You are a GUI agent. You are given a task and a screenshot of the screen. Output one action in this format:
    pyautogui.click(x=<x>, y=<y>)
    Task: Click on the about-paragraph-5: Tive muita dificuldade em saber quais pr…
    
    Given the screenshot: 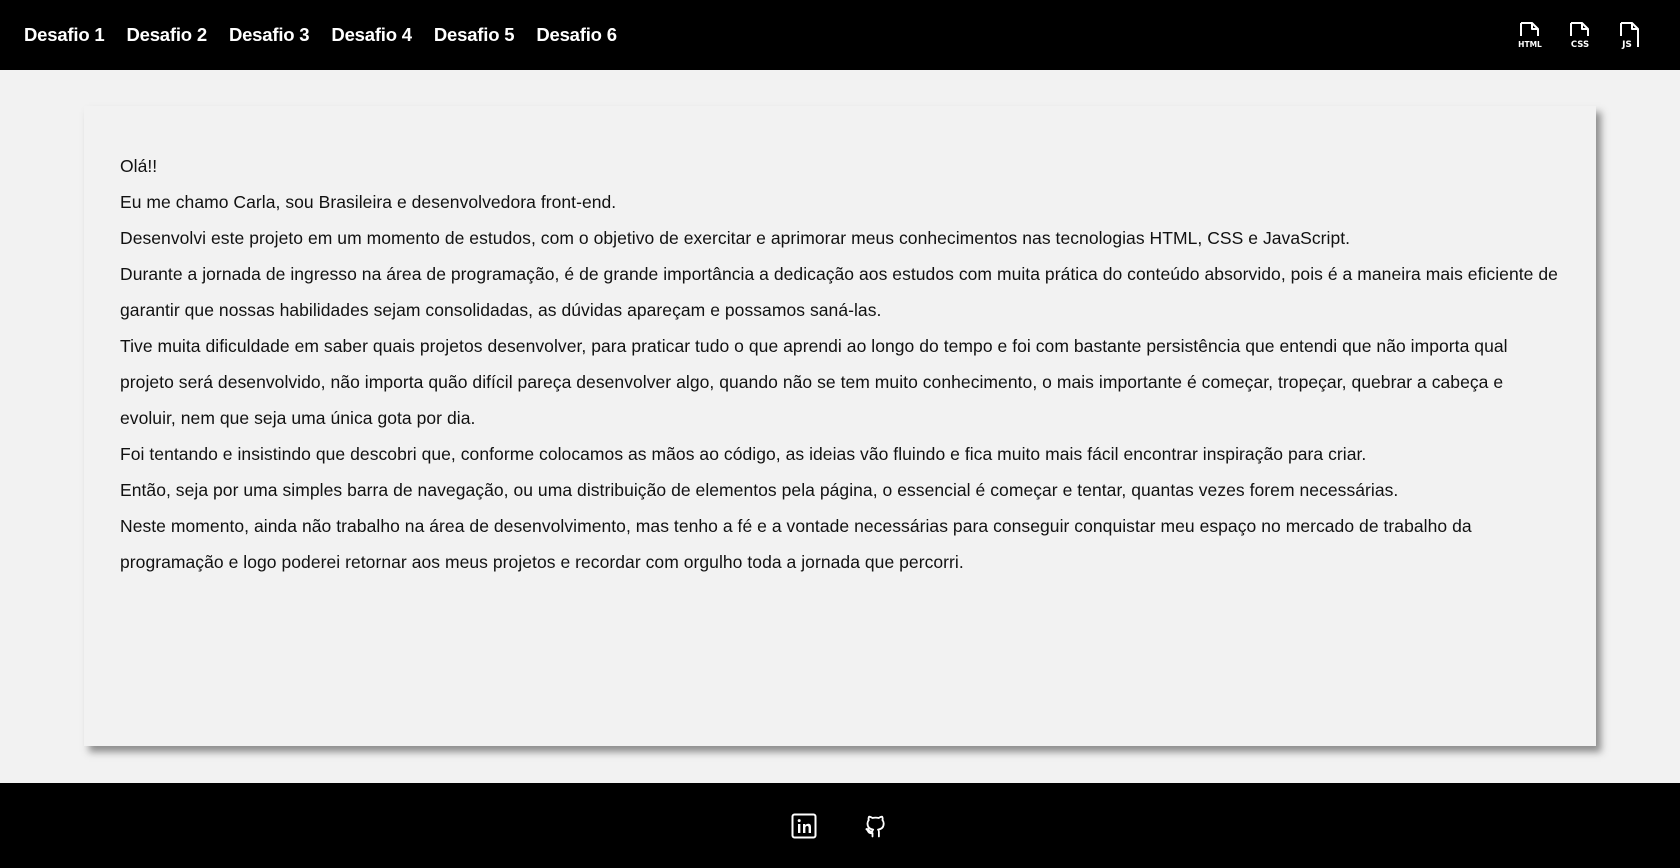 What is the action you would take?
    pyautogui.click(x=814, y=382)
    